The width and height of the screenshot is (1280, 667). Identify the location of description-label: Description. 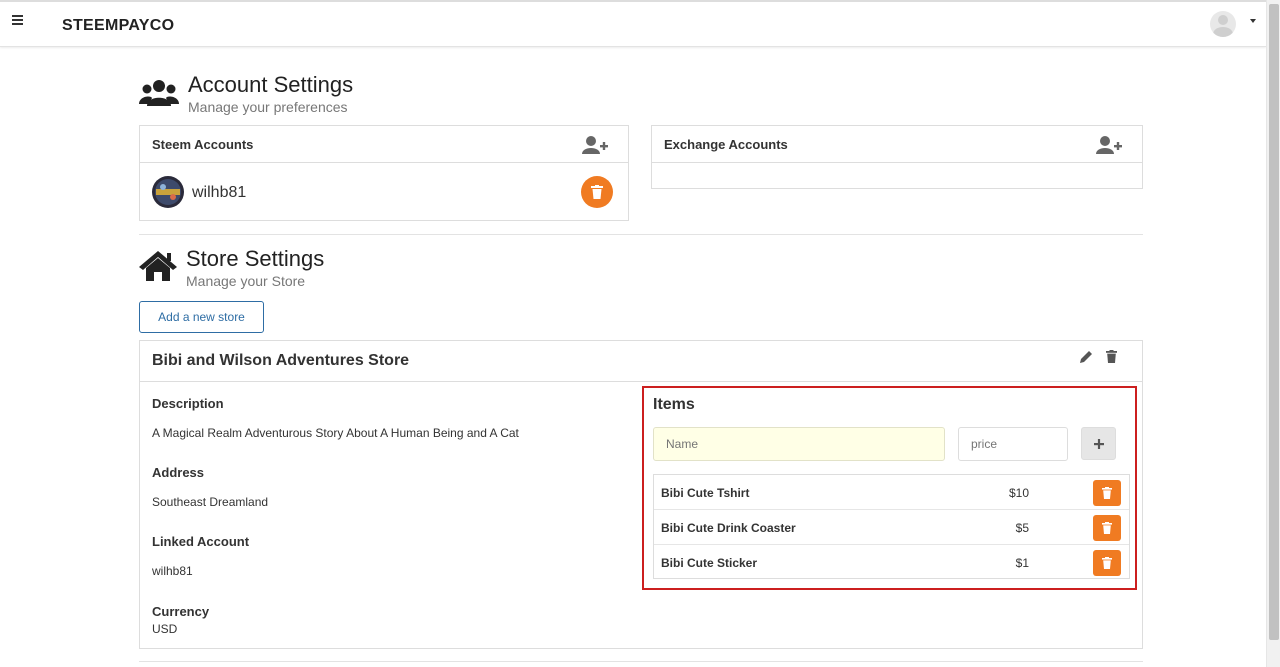
(188, 403).